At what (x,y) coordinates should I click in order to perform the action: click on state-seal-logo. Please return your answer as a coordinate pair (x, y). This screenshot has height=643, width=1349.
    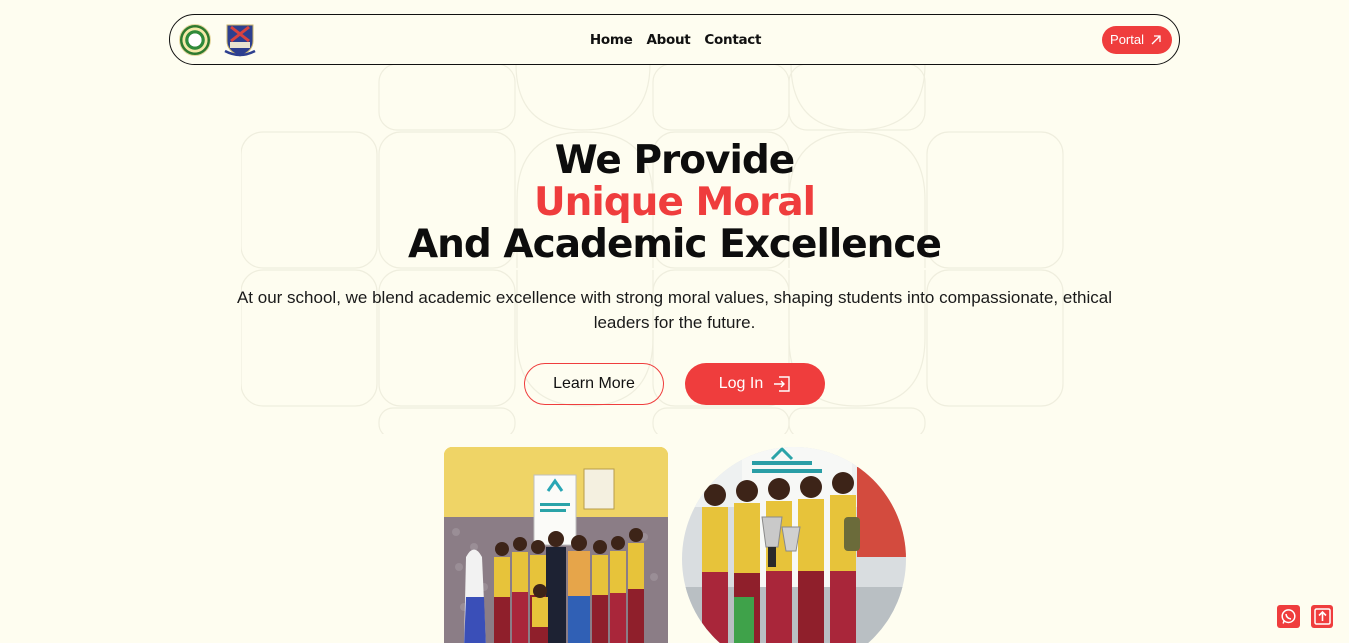
    Looking at the image, I should click on (195, 39).